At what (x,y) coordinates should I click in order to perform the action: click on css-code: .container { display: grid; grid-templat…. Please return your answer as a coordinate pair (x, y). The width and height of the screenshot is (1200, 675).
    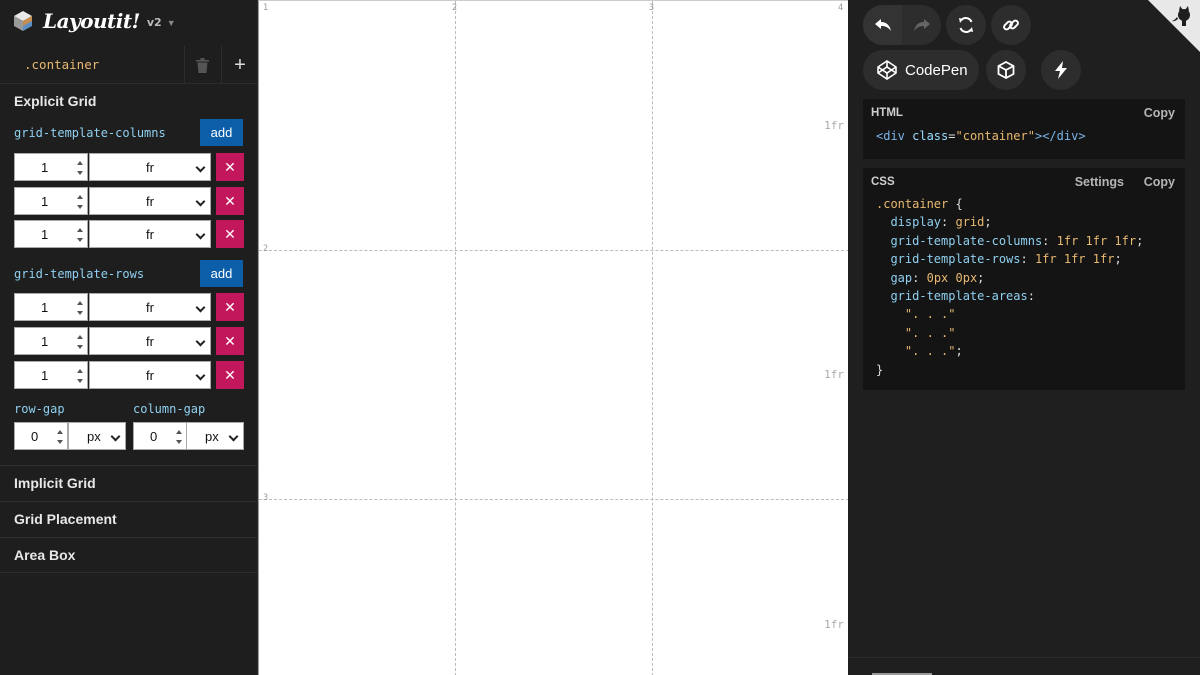
    Looking at the image, I should click on (1010, 287).